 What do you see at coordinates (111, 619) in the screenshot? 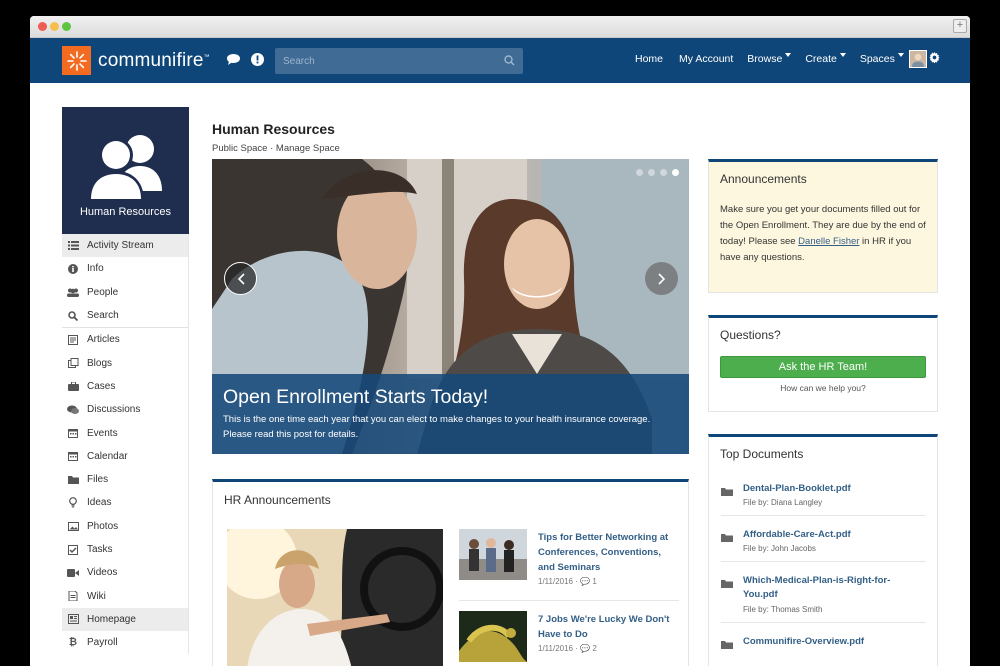
I see `sidebar-item-label: Homepage` at bounding box center [111, 619].